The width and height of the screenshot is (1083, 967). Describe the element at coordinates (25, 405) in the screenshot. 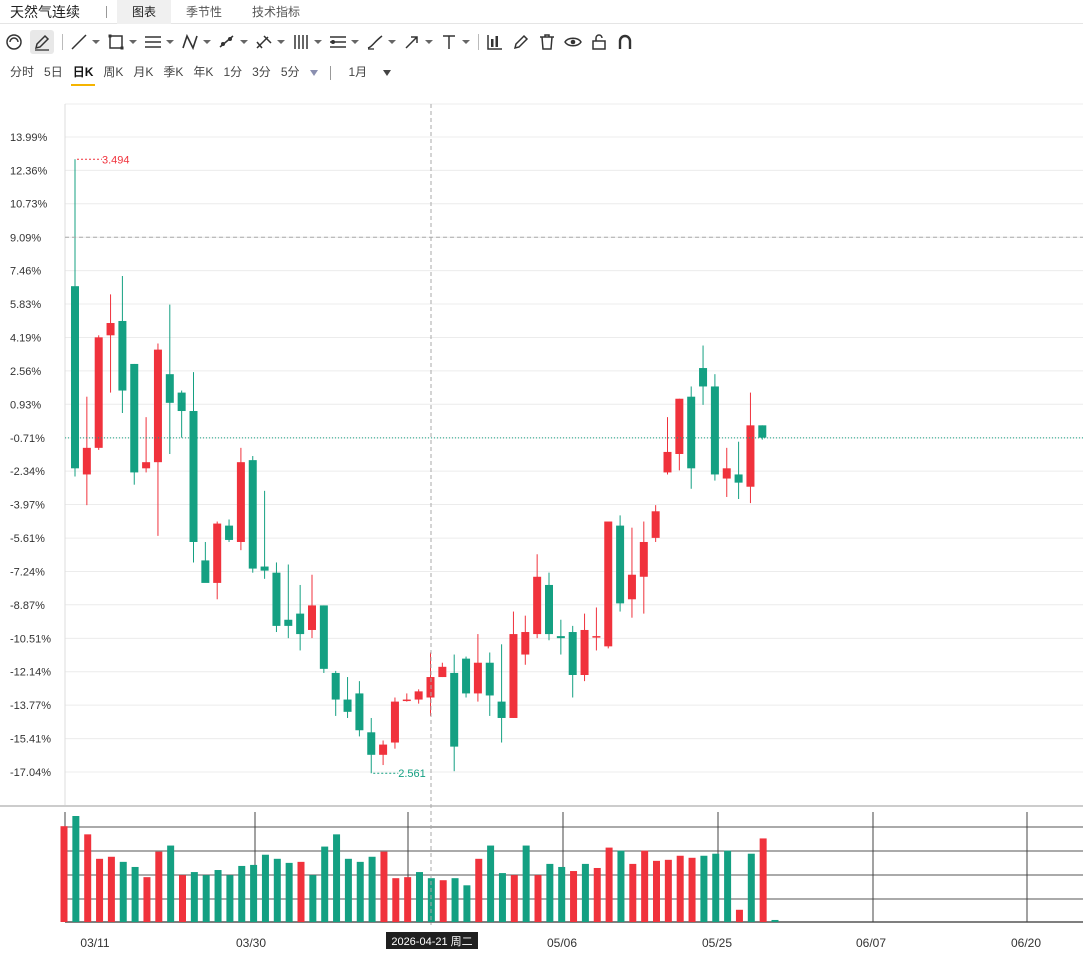

I see `y-tick-label: 0.93%` at that location.